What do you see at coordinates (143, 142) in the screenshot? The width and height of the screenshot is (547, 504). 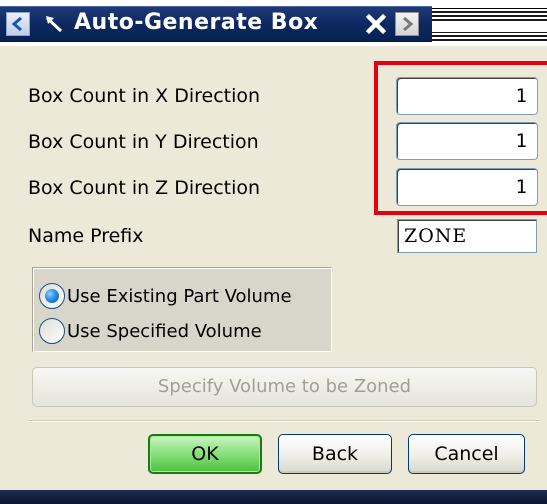 I see `box-count-y-label: Box Count in Y Direction` at bounding box center [143, 142].